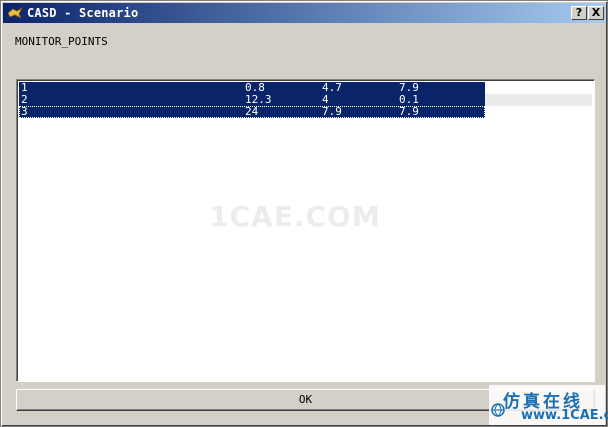 Image resolution: width=608 pixels, height=427 pixels. I want to click on close-button: X, so click(596, 13).